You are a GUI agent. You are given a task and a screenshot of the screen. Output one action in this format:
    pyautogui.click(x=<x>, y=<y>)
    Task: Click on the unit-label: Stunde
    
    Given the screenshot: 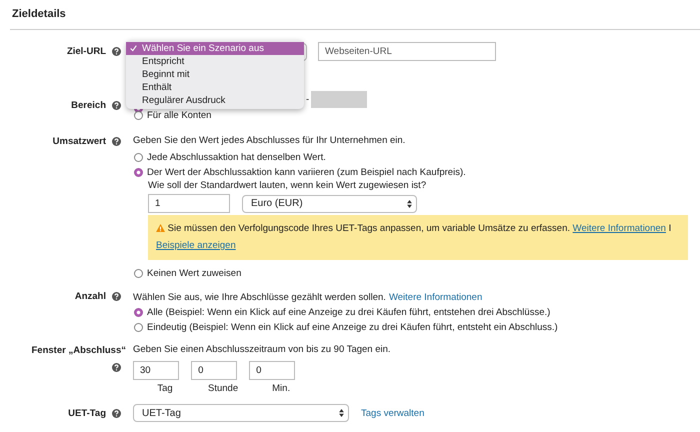 What is the action you would take?
    pyautogui.click(x=222, y=388)
    